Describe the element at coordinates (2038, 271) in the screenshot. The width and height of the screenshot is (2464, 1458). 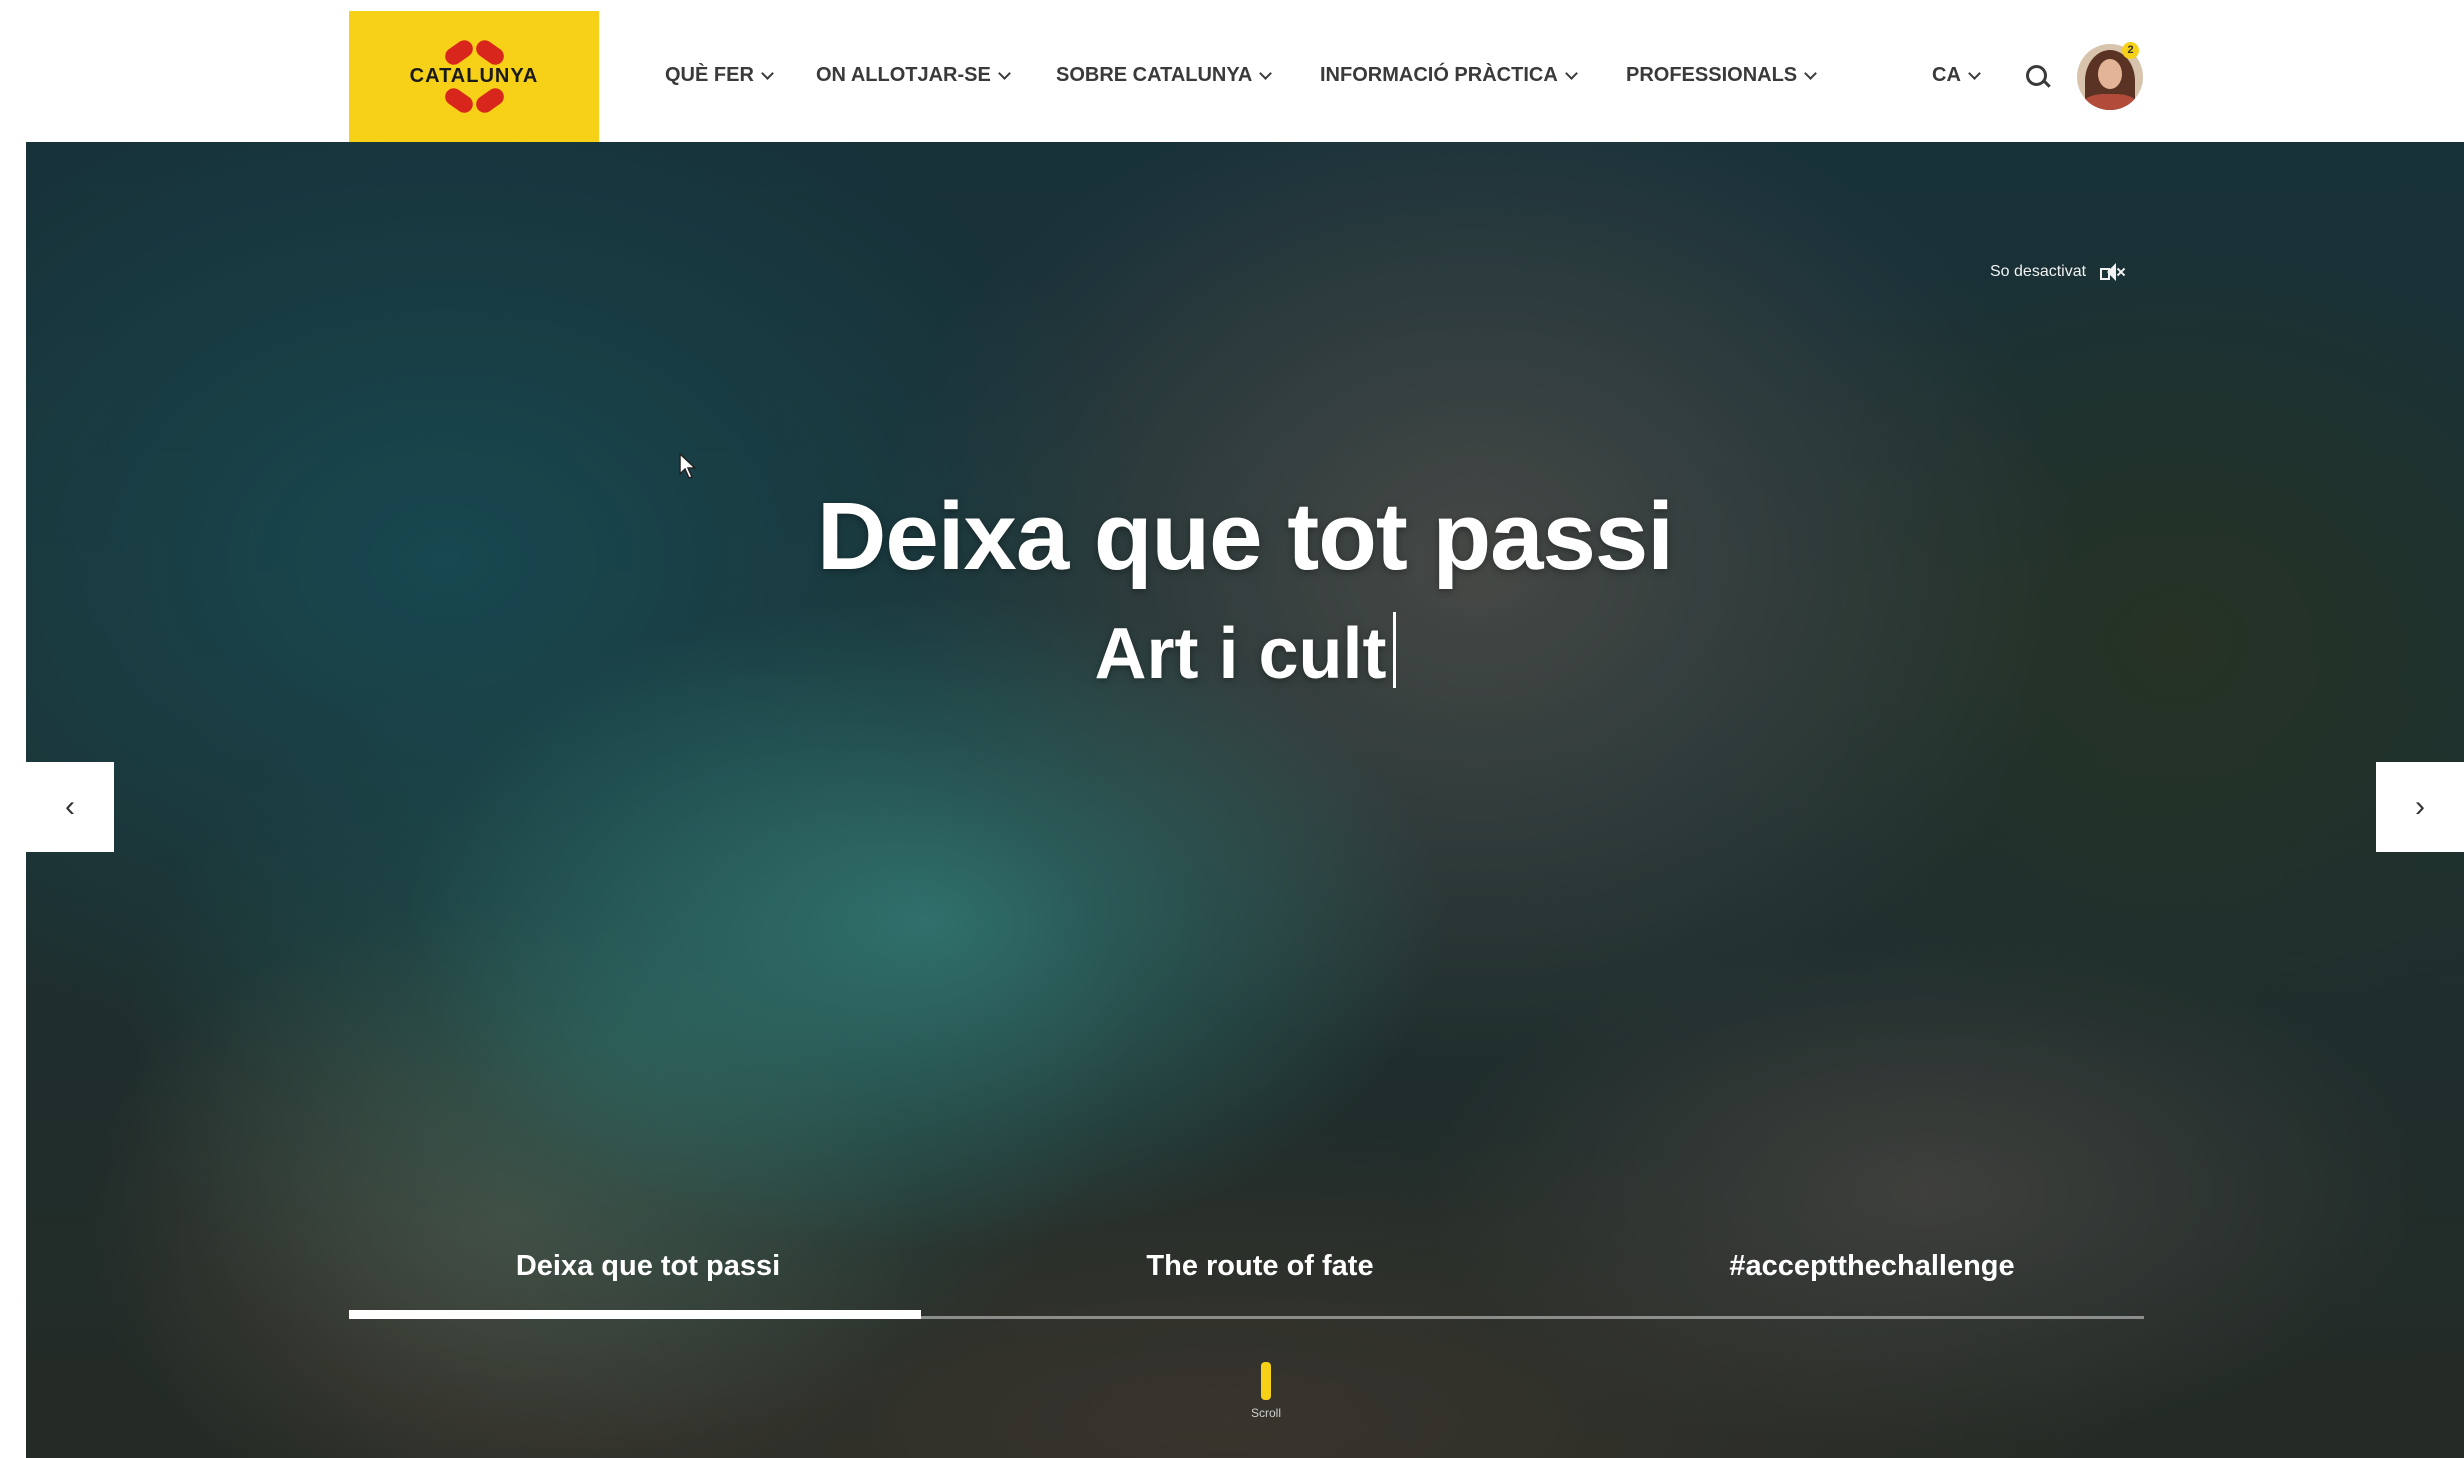
I see `sound-label: So desactivat` at that location.